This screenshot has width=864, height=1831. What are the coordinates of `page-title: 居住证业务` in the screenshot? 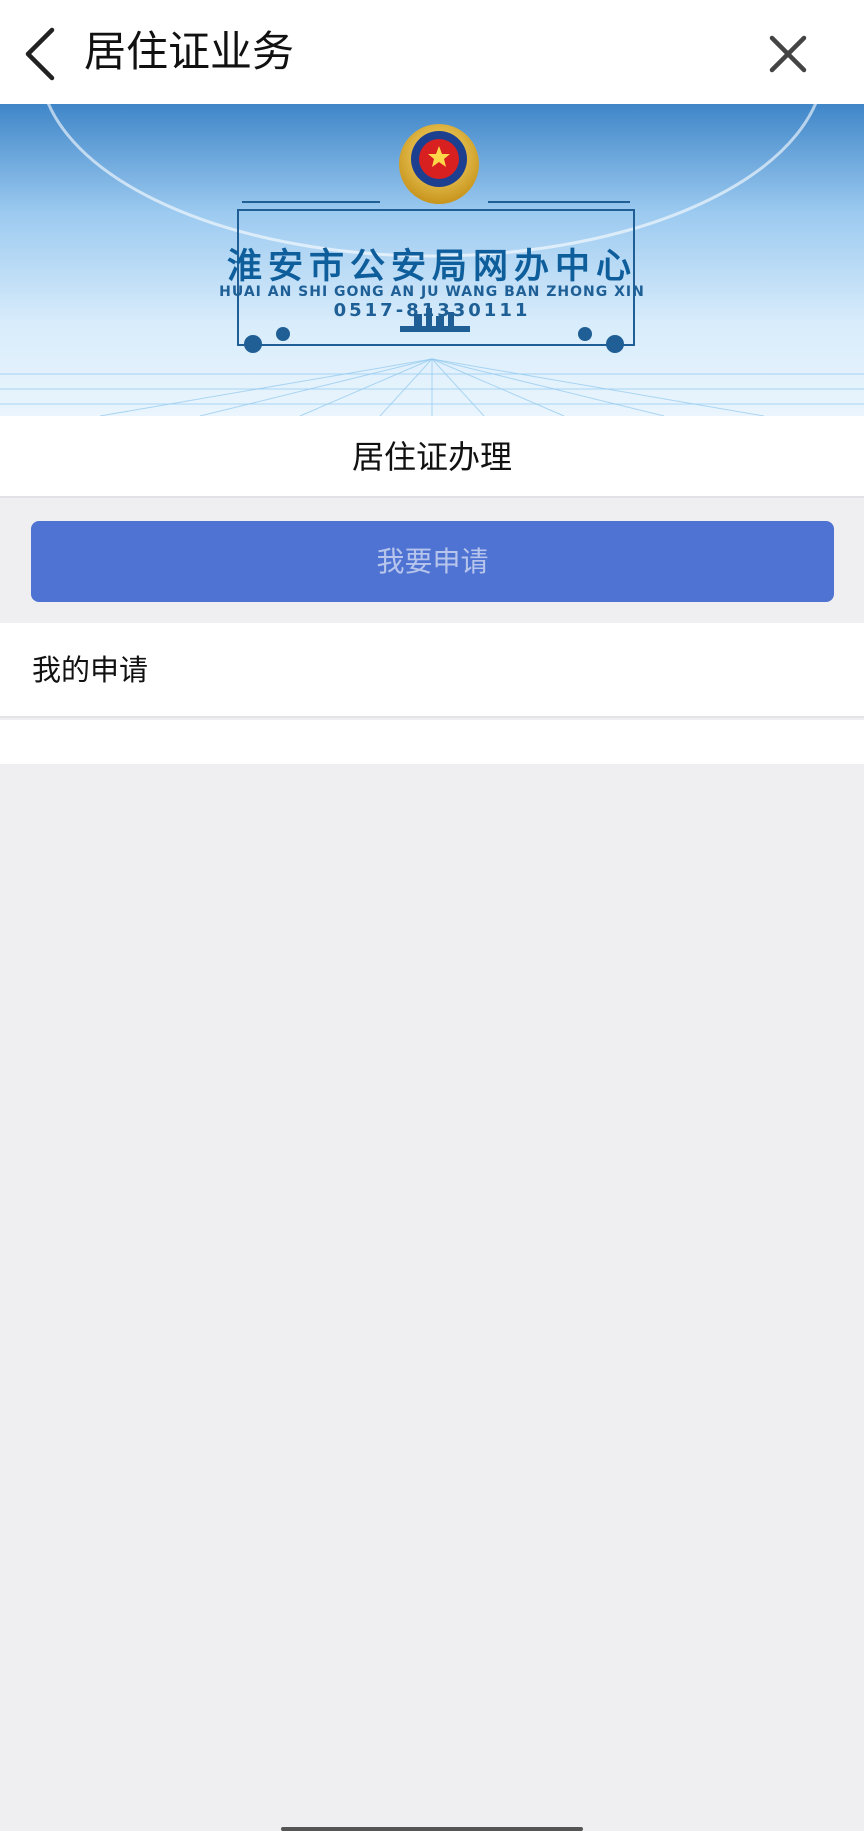 It's located at (189, 51).